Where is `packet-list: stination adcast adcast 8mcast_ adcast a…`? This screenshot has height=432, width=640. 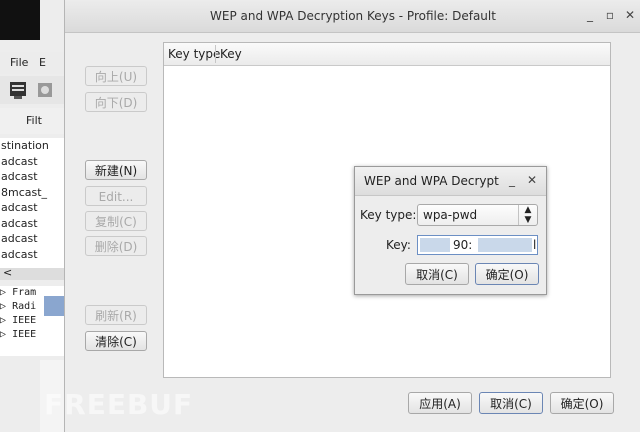 packet-list: stination adcast adcast 8mcast_ adcast a… is located at coordinates (32, 204).